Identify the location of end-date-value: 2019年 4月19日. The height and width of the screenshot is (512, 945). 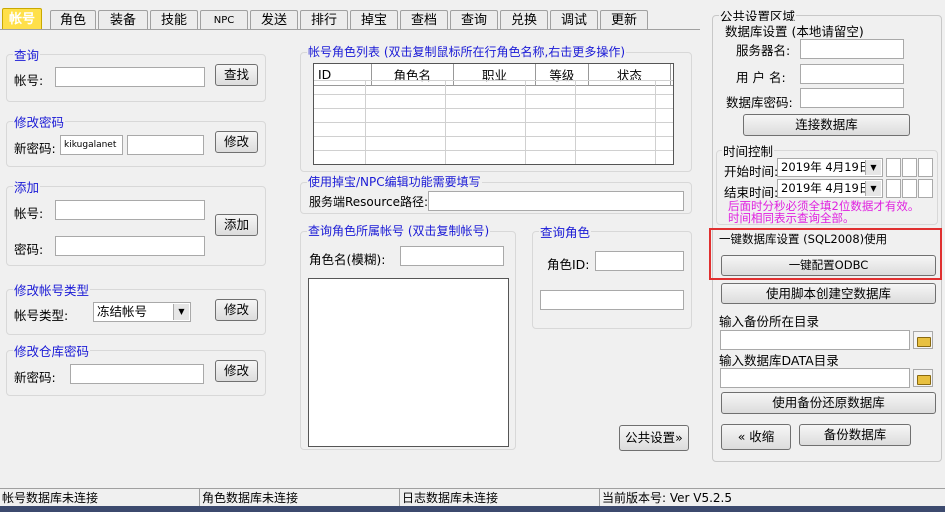
(826, 188).